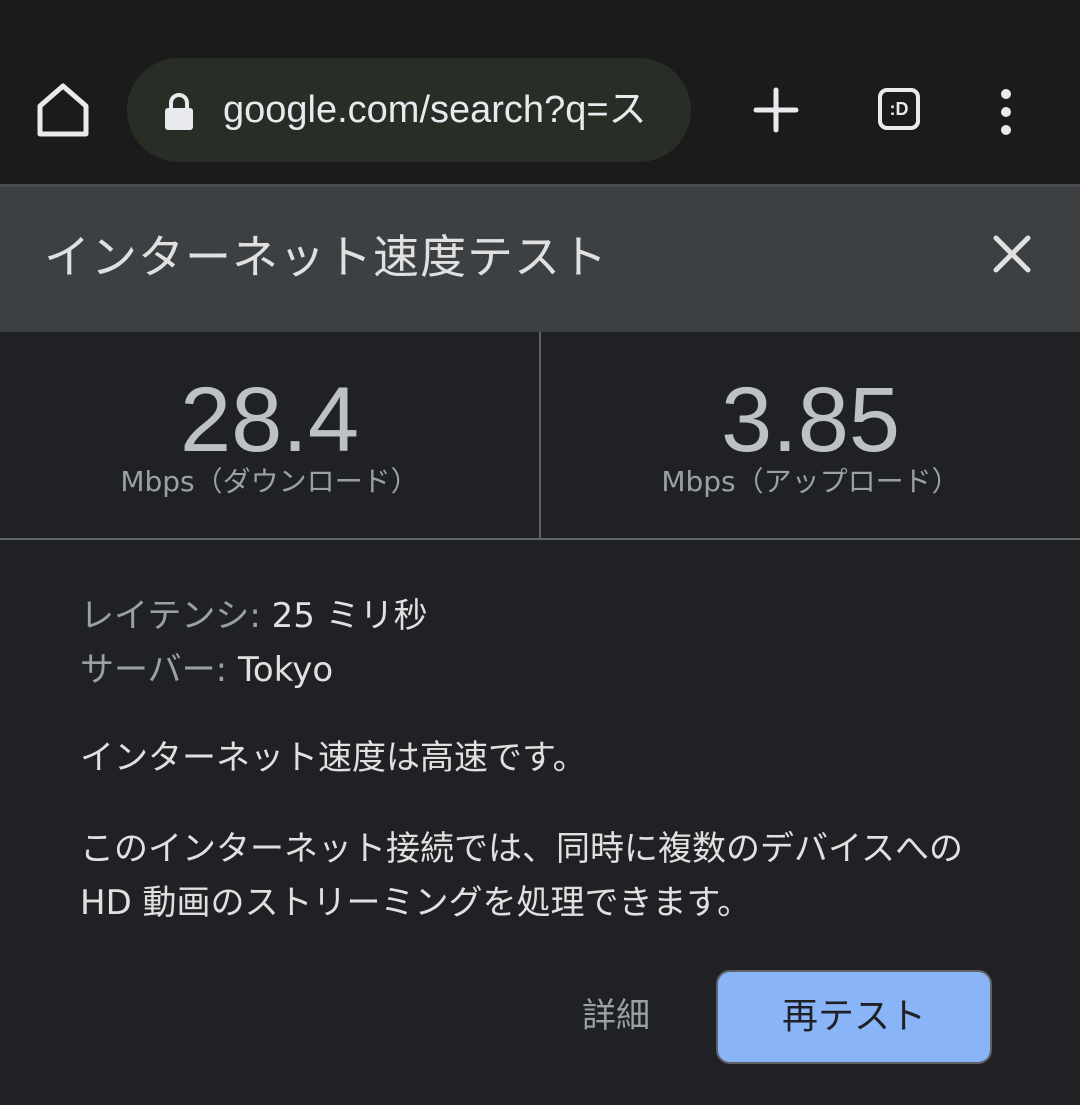  What do you see at coordinates (63, 110) in the screenshot?
I see `home-icon` at bounding box center [63, 110].